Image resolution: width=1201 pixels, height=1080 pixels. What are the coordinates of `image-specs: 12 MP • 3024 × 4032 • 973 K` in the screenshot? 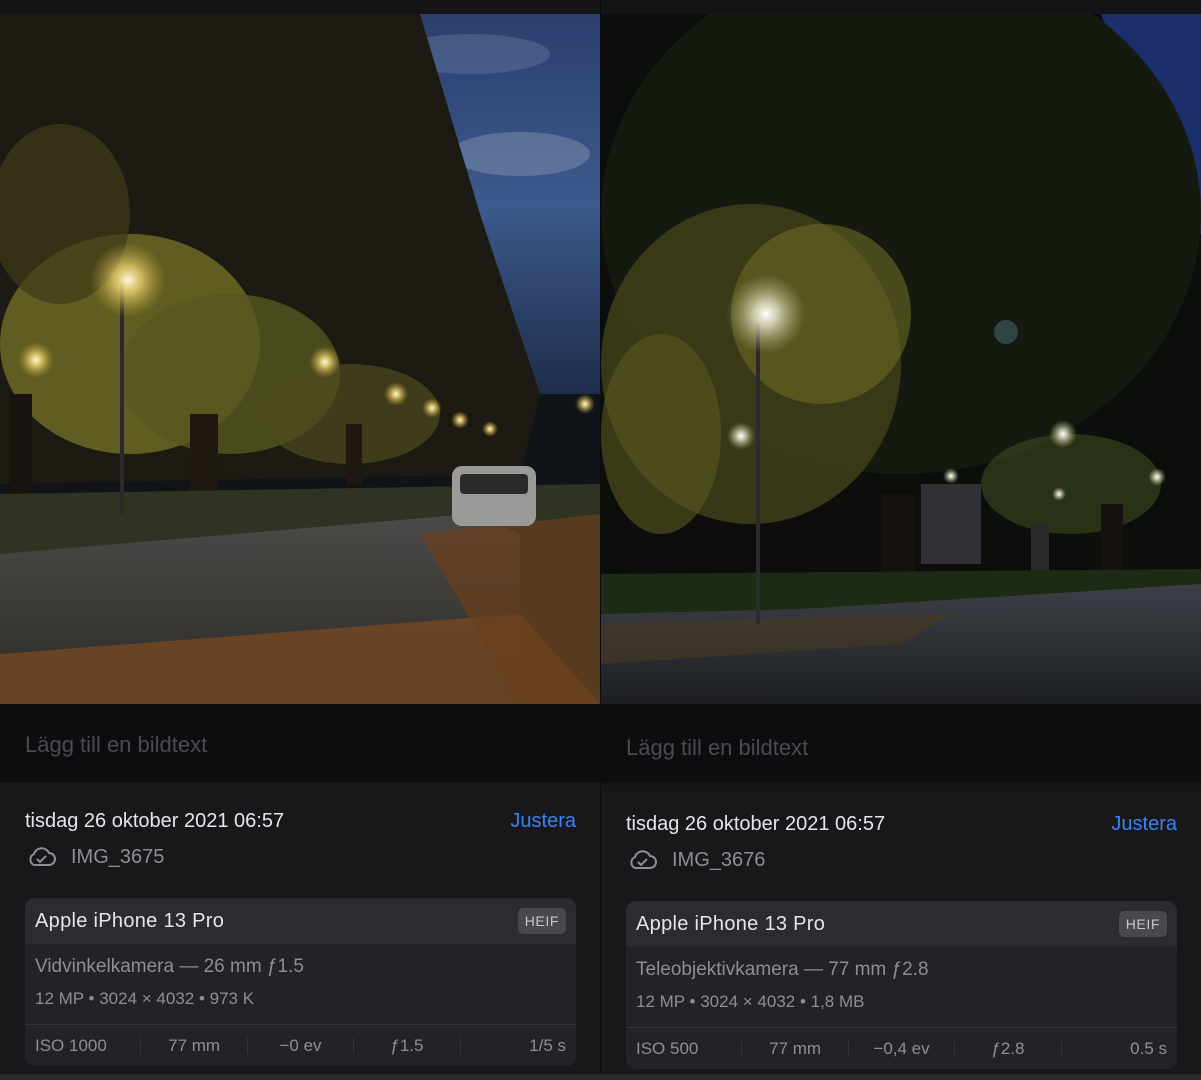 It's located at (145, 998).